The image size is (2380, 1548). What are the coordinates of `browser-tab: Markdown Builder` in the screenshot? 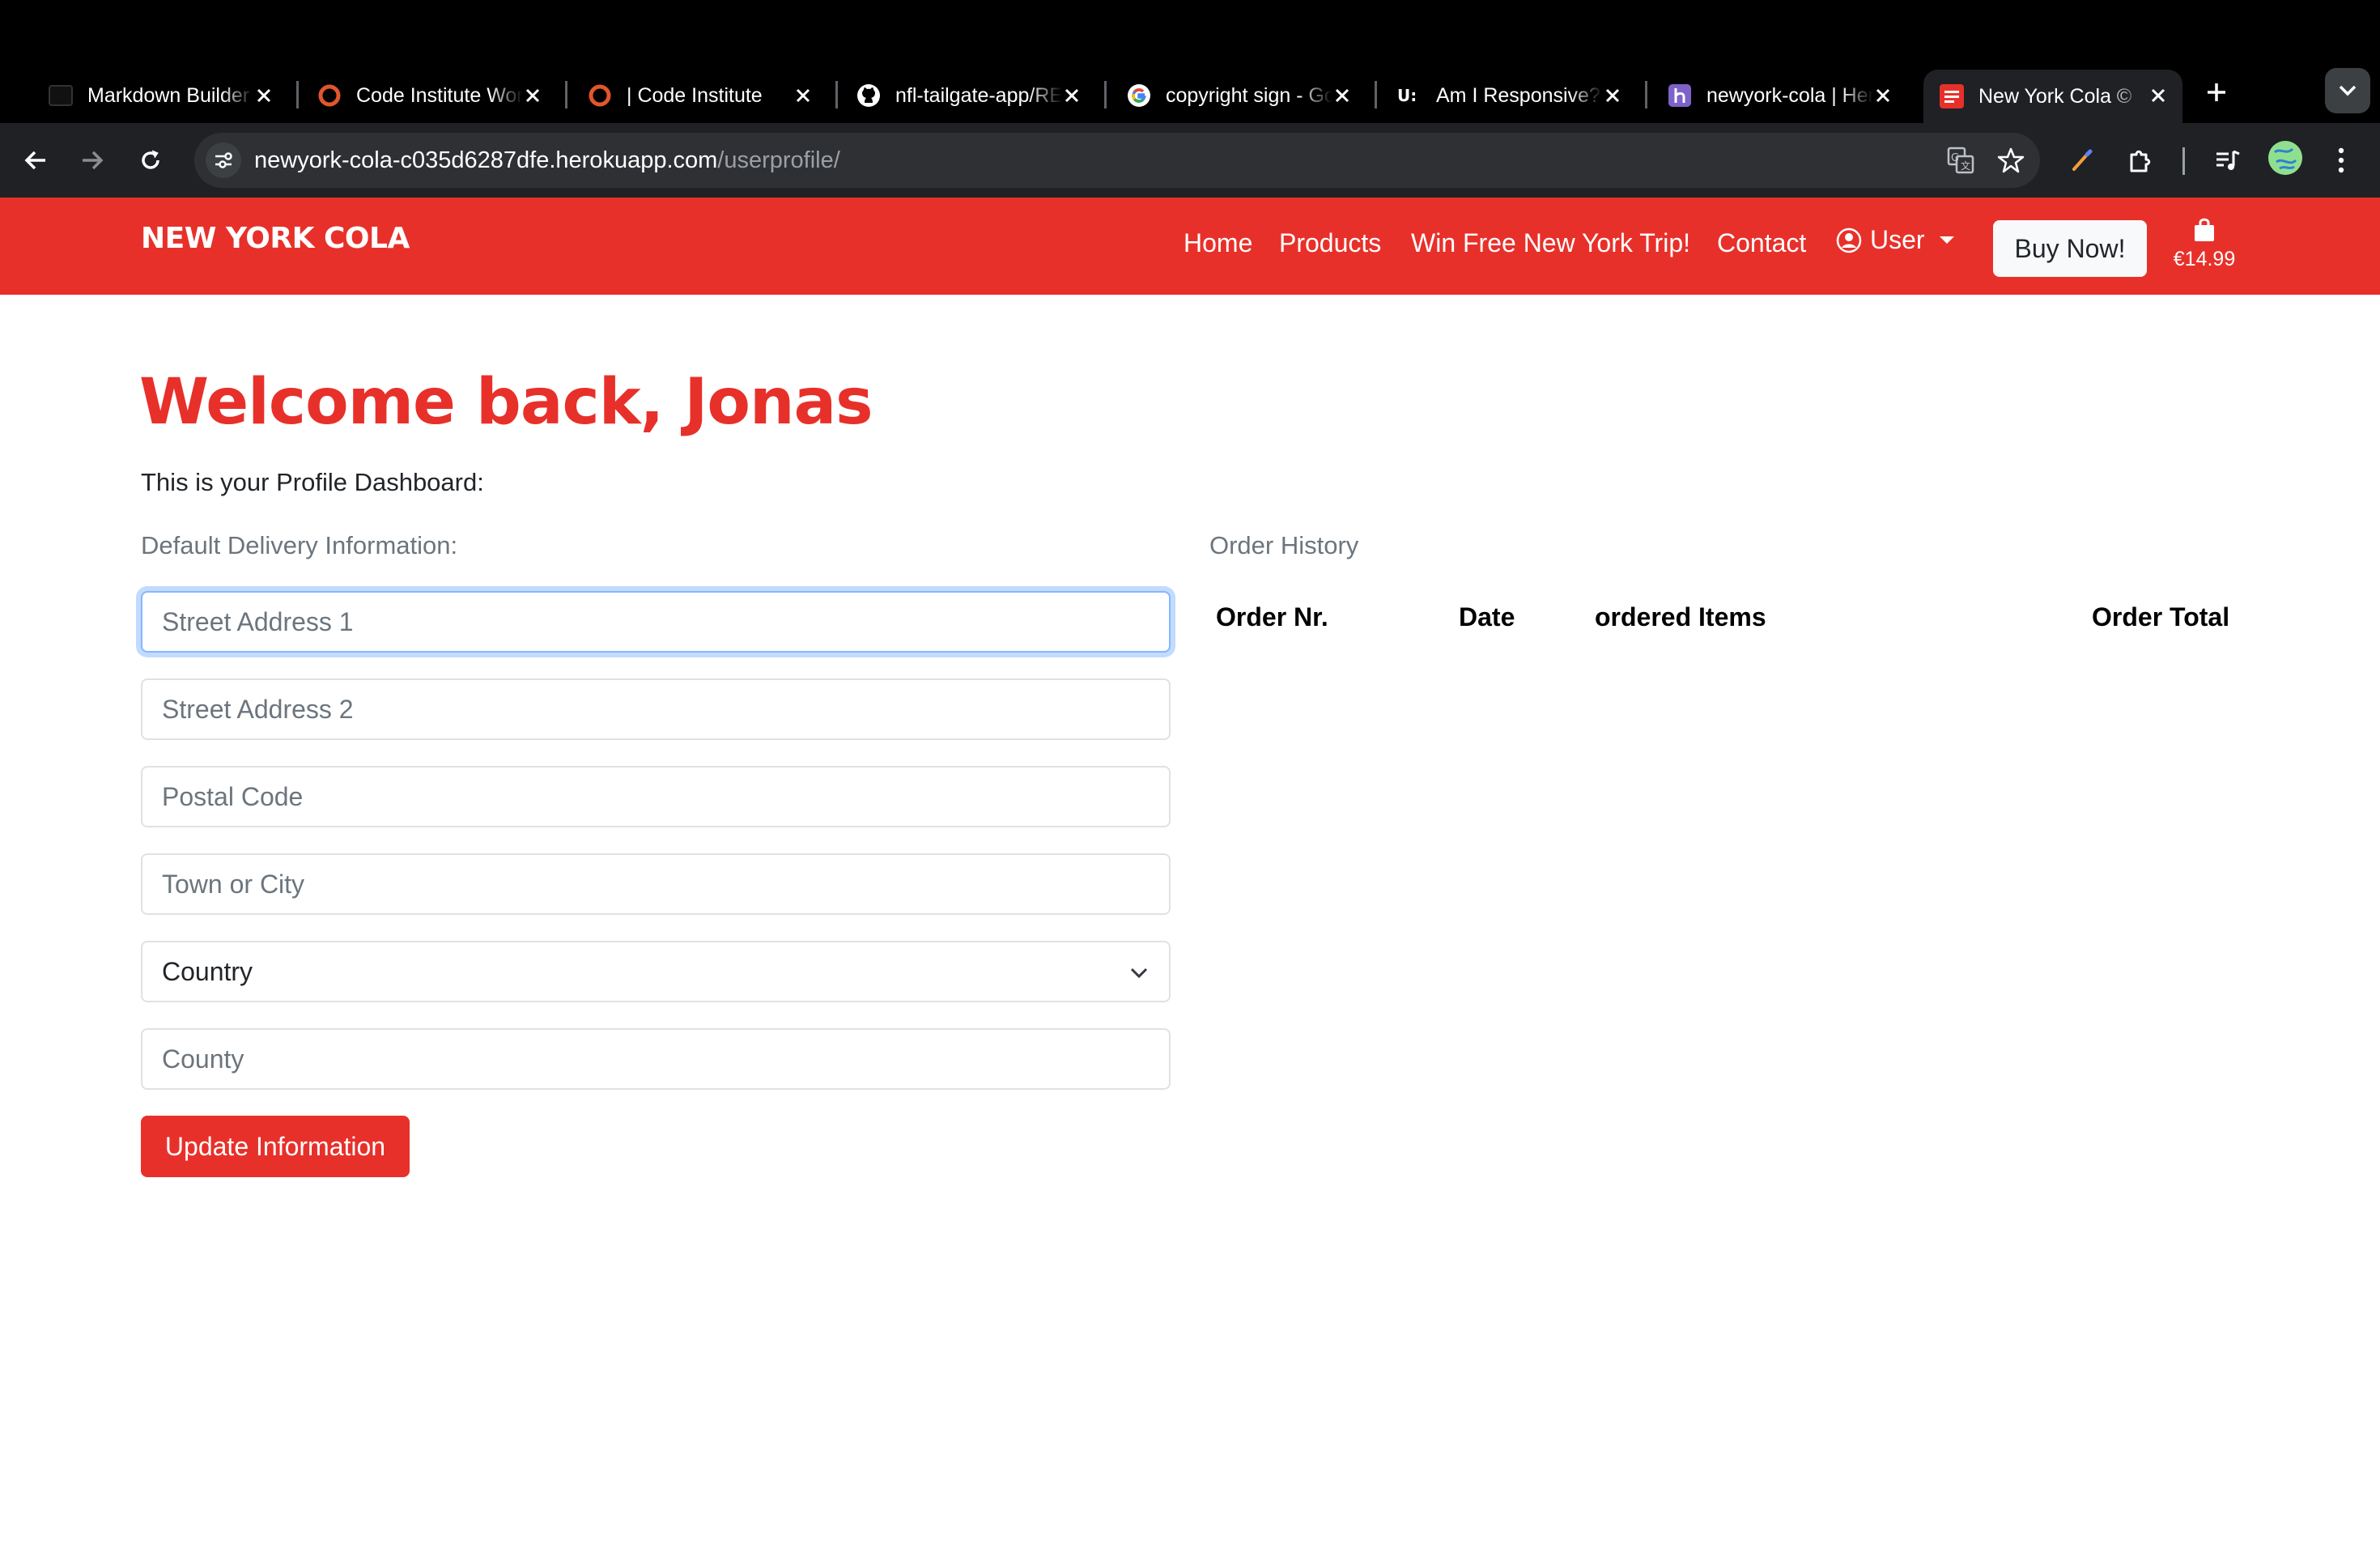 It's located at (160, 96).